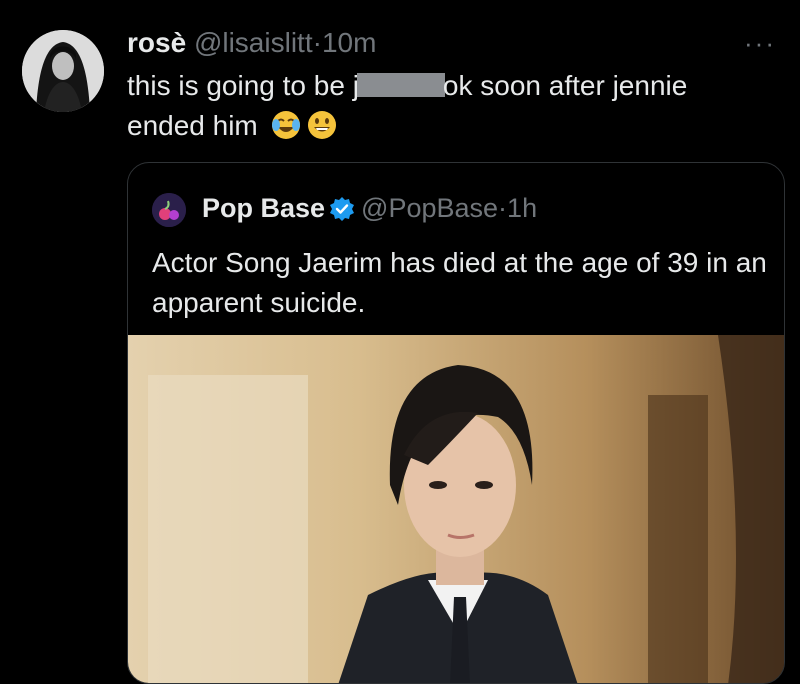  What do you see at coordinates (522, 208) in the screenshot?
I see `quoted-timestamp: 1h` at bounding box center [522, 208].